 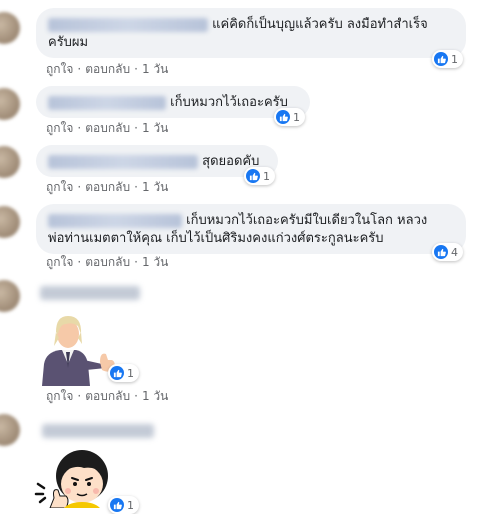 I want to click on comment-bubble: สุดยอดคับ, so click(x=157, y=161).